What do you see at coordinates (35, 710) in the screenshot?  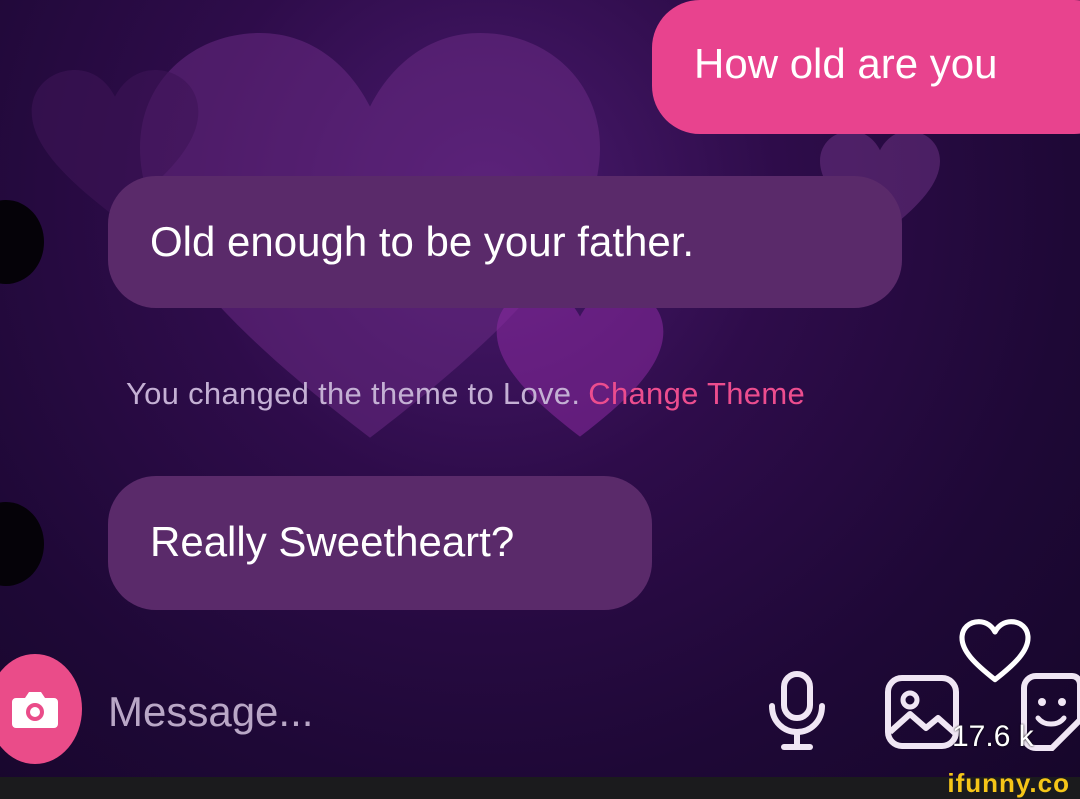 I see `camera-icon` at bounding box center [35, 710].